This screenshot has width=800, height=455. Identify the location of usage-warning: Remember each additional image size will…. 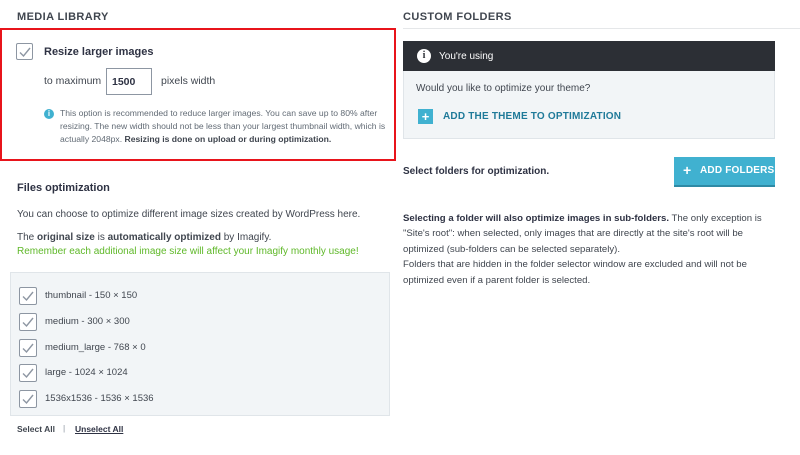
(188, 251).